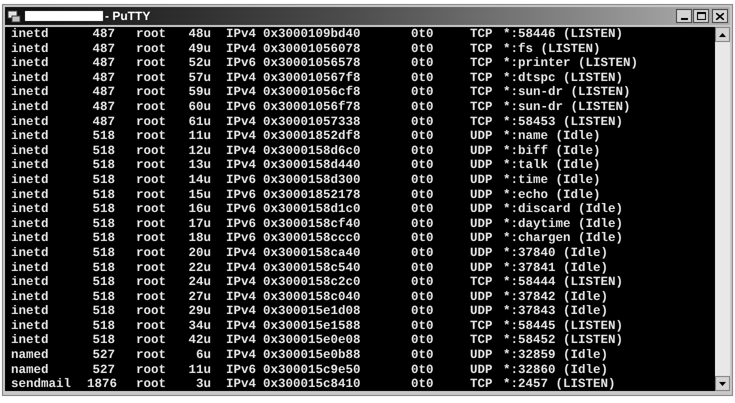 The image size is (735, 403). What do you see at coordinates (563, 340) in the screenshot?
I see `terminal-text: *:58452 (LISTEN)` at bounding box center [563, 340].